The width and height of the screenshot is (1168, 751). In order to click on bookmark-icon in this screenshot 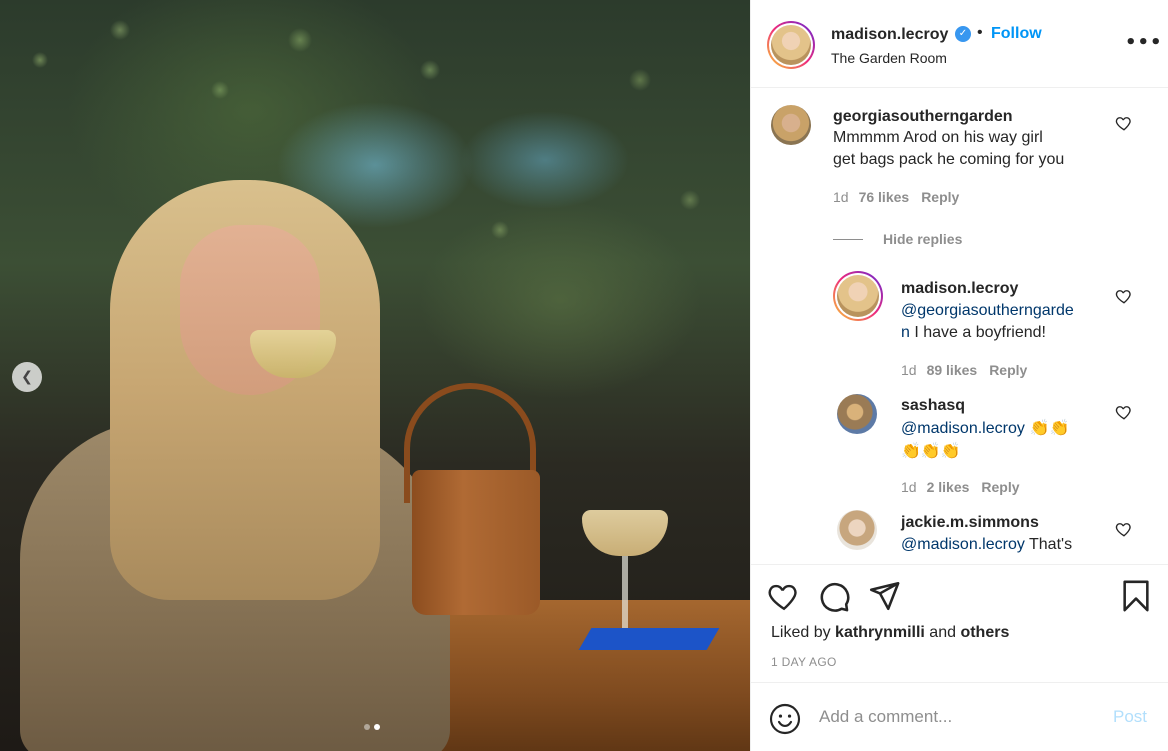, I will do `click(1136, 596)`.